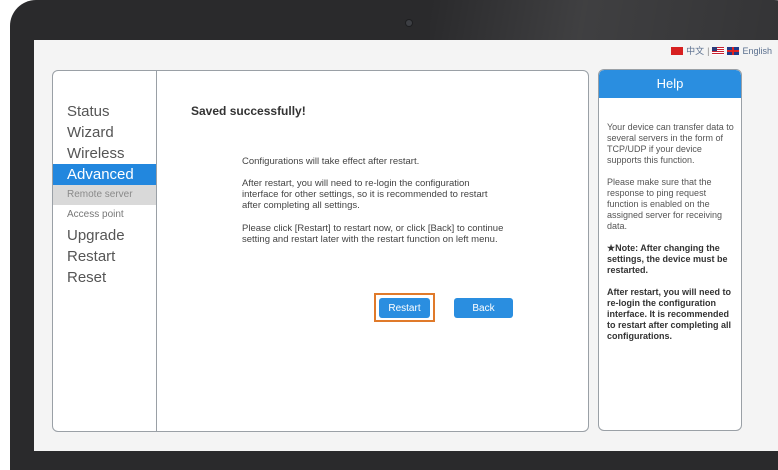  Describe the element at coordinates (670, 84) in the screenshot. I see `help-title: Help` at that location.